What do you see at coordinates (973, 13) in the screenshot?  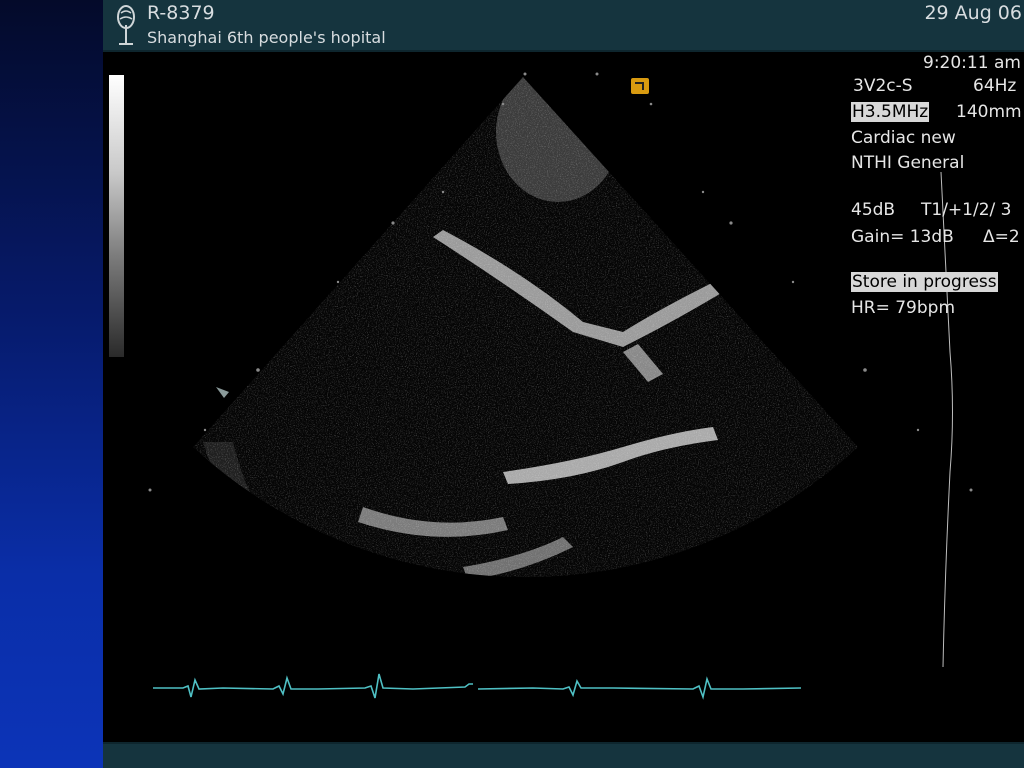 I see `exam-date: 29 Aug 06` at bounding box center [973, 13].